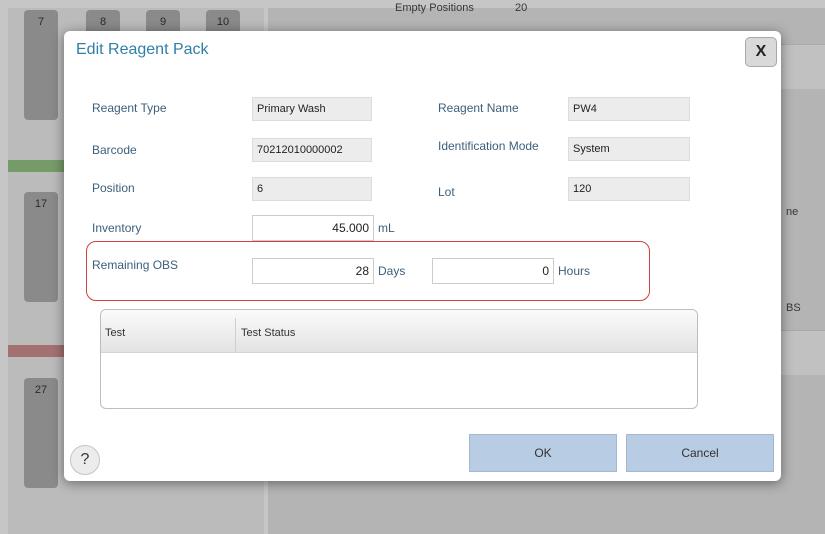  What do you see at coordinates (629, 109) in the screenshot?
I see `reagent-name-value: PW4` at bounding box center [629, 109].